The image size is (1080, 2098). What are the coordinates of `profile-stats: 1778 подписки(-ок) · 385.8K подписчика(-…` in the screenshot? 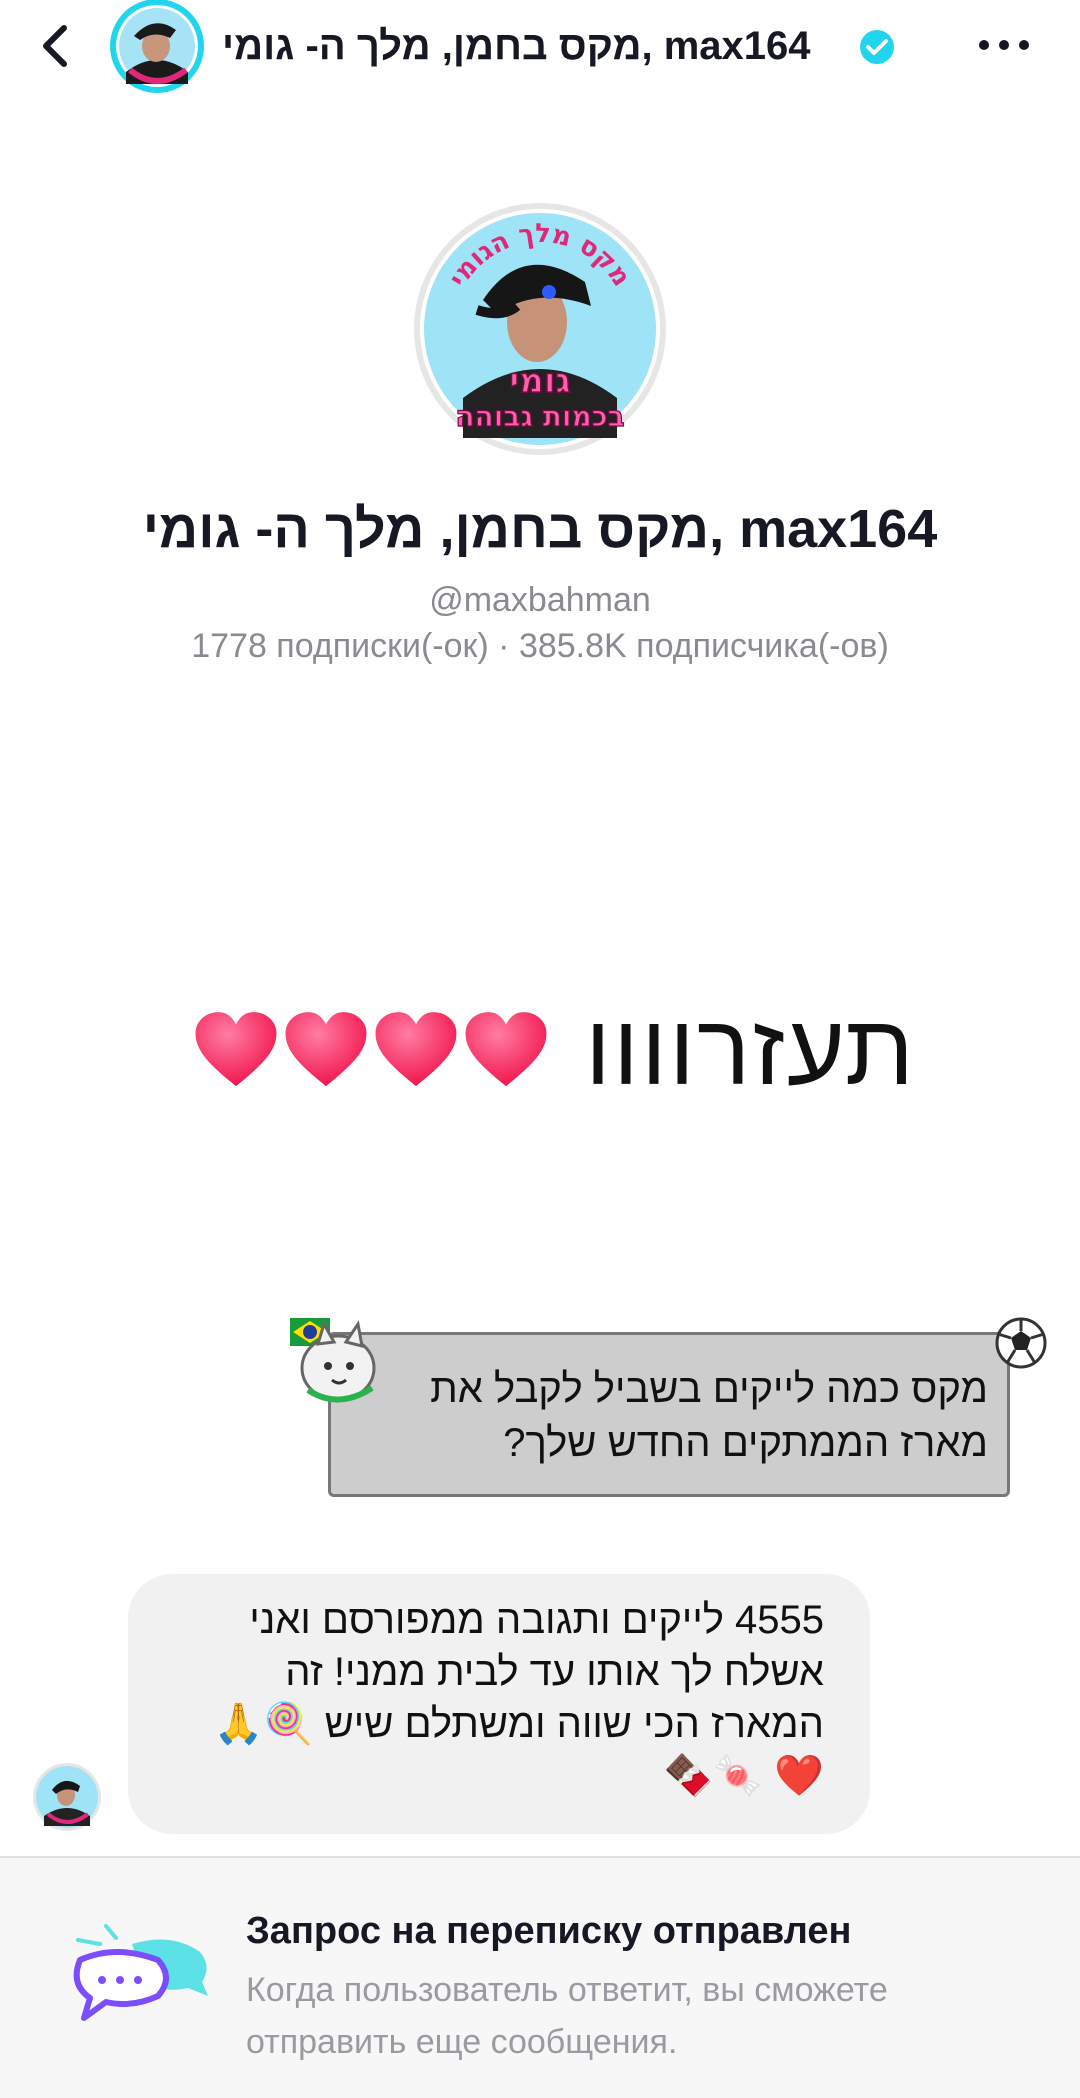 It's located at (540, 646).